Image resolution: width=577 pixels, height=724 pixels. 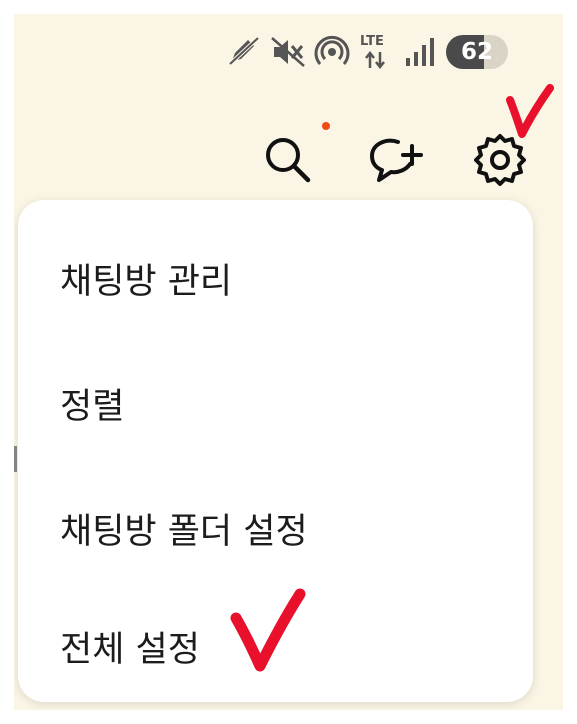 I want to click on status-bar: LTE 62, so click(x=366, y=52).